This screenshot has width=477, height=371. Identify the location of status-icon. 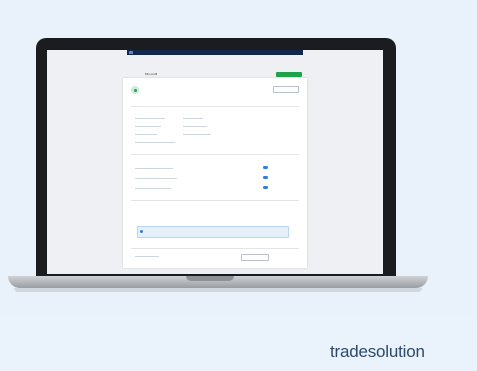
(135, 90).